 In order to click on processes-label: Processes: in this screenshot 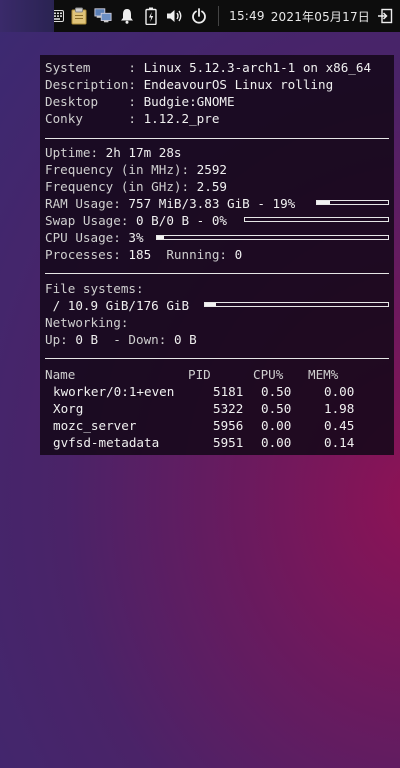, I will do `click(83, 254)`.